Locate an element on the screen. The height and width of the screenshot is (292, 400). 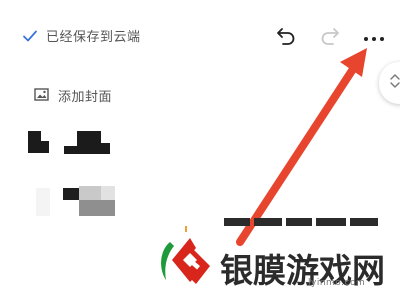
image-icon is located at coordinates (41, 95).